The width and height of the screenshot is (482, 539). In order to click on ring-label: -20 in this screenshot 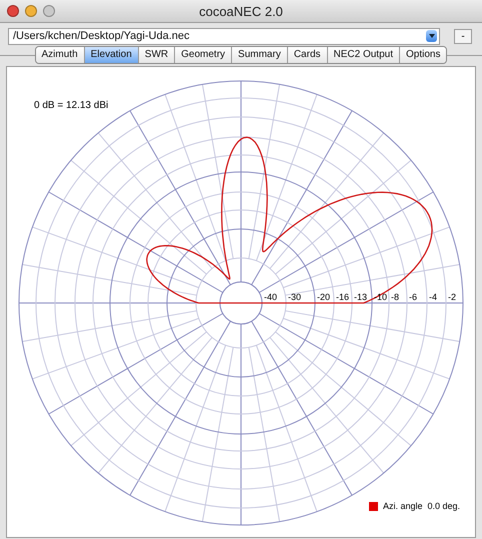, I will do `click(323, 297)`.